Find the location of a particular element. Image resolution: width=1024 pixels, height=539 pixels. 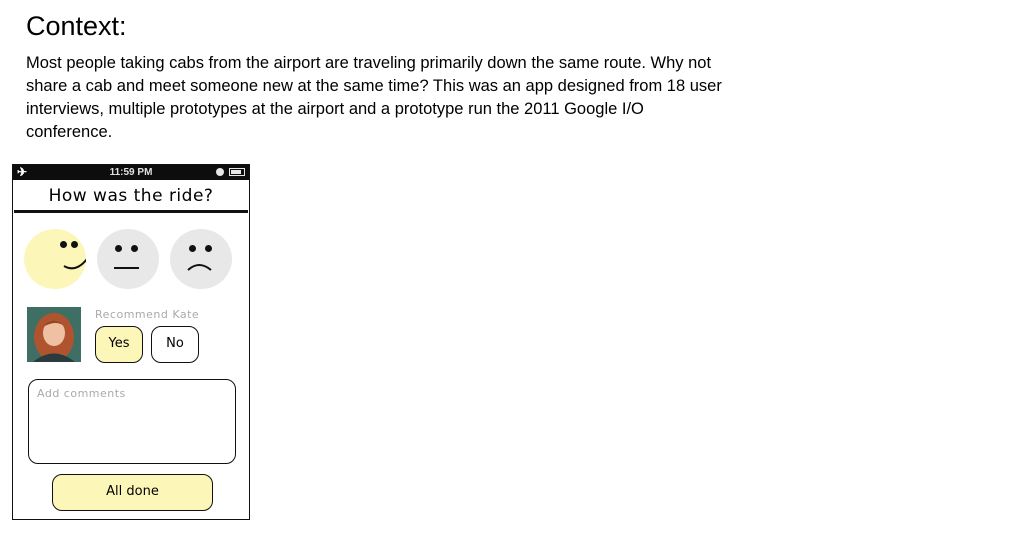

profile-photo is located at coordinates (54, 334).